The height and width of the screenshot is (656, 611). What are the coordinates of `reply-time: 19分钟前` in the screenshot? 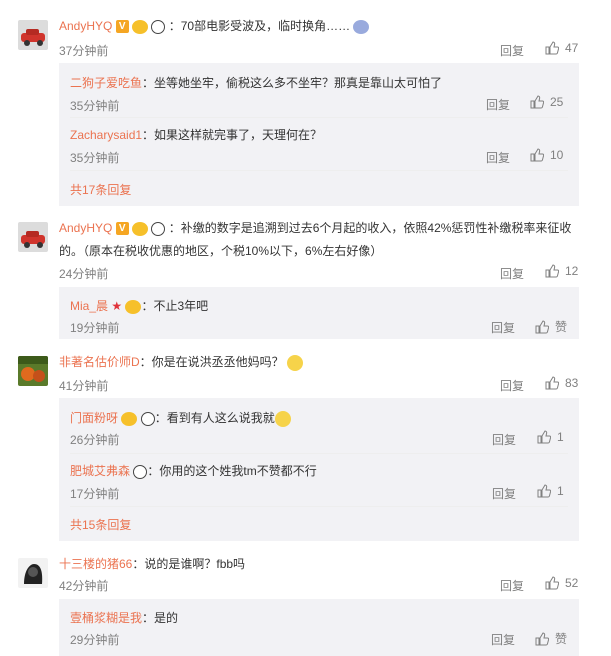 It's located at (95, 328).